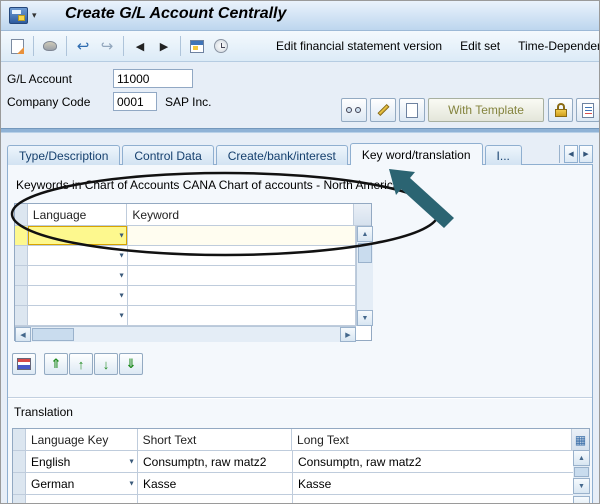 This screenshot has width=600, height=504. What do you see at coordinates (82, 499) in the screenshot?
I see `language-key-cell` at bounding box center [82, 499].